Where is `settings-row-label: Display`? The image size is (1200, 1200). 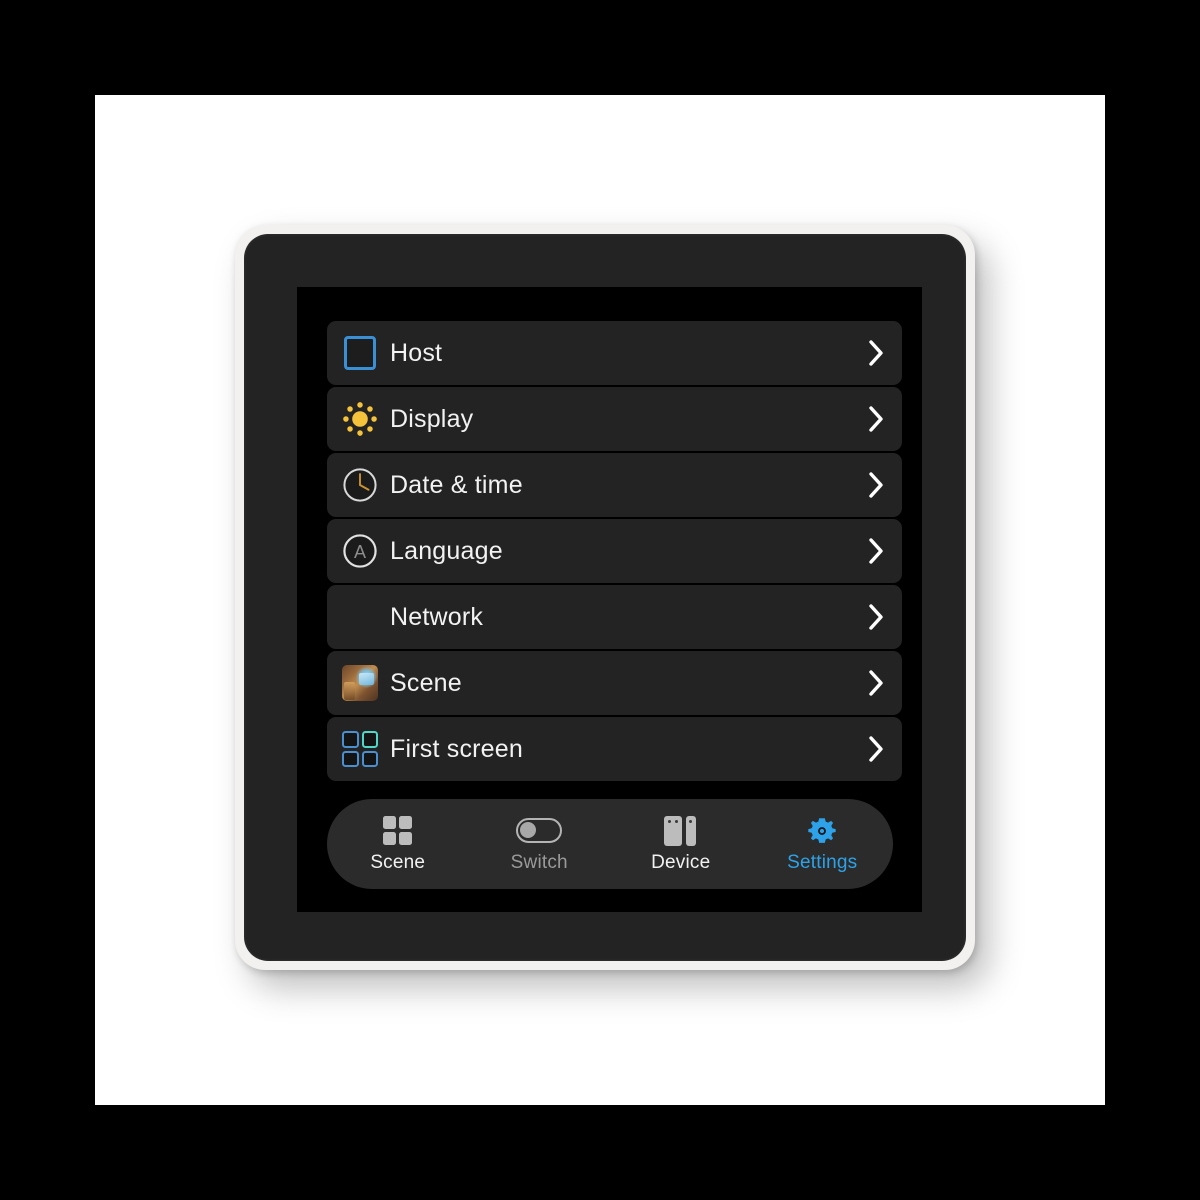
settings-row-label: Display is located at coordinates (432, 418).